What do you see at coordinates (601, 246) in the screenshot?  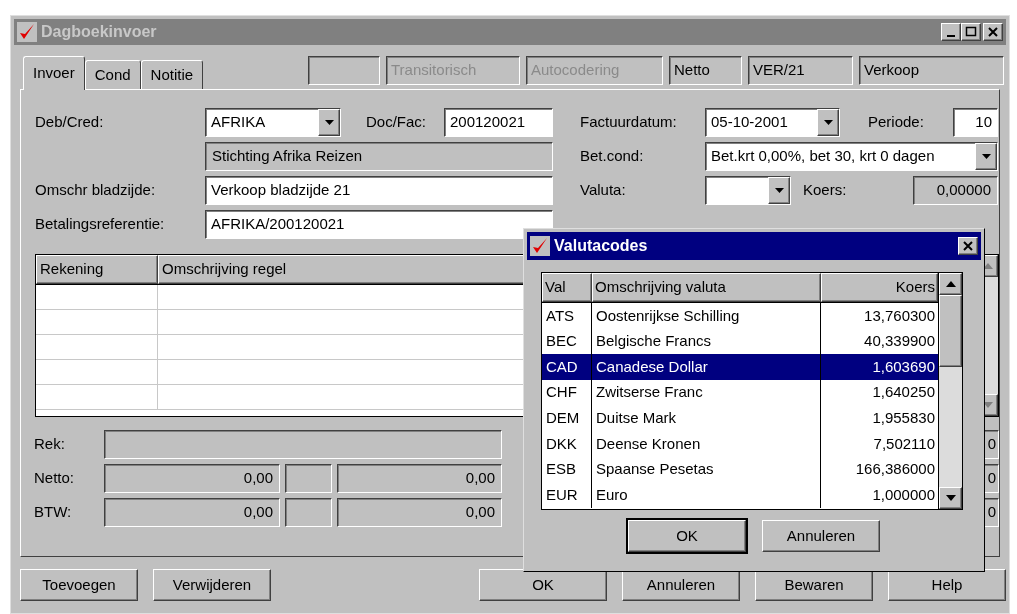 I see `dialog-title: Valutacodes` at bounding box center [601, 246].